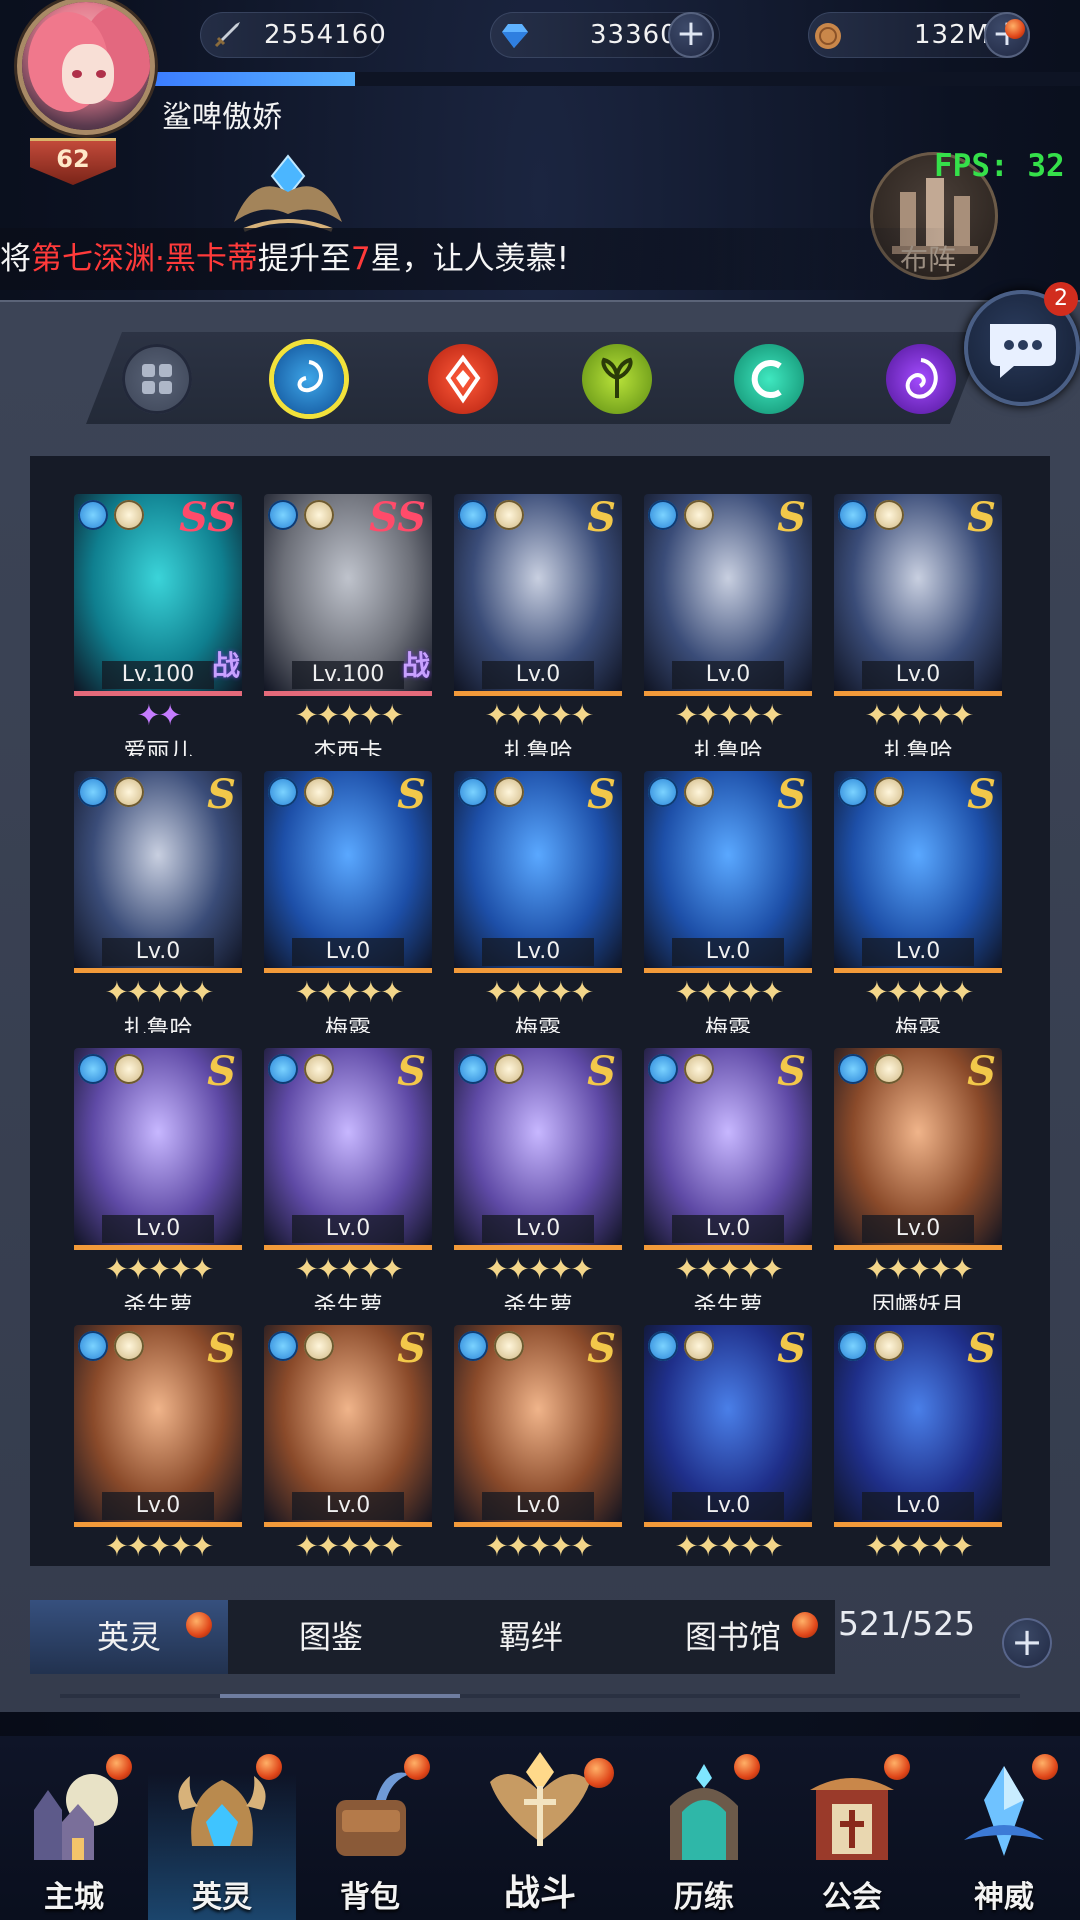 The height and width of the screenshot is (1920, 1080). Describe the element at coordinates (599, 1773) in the screenshot. I see `nav-battle-notification-dot` at that location.